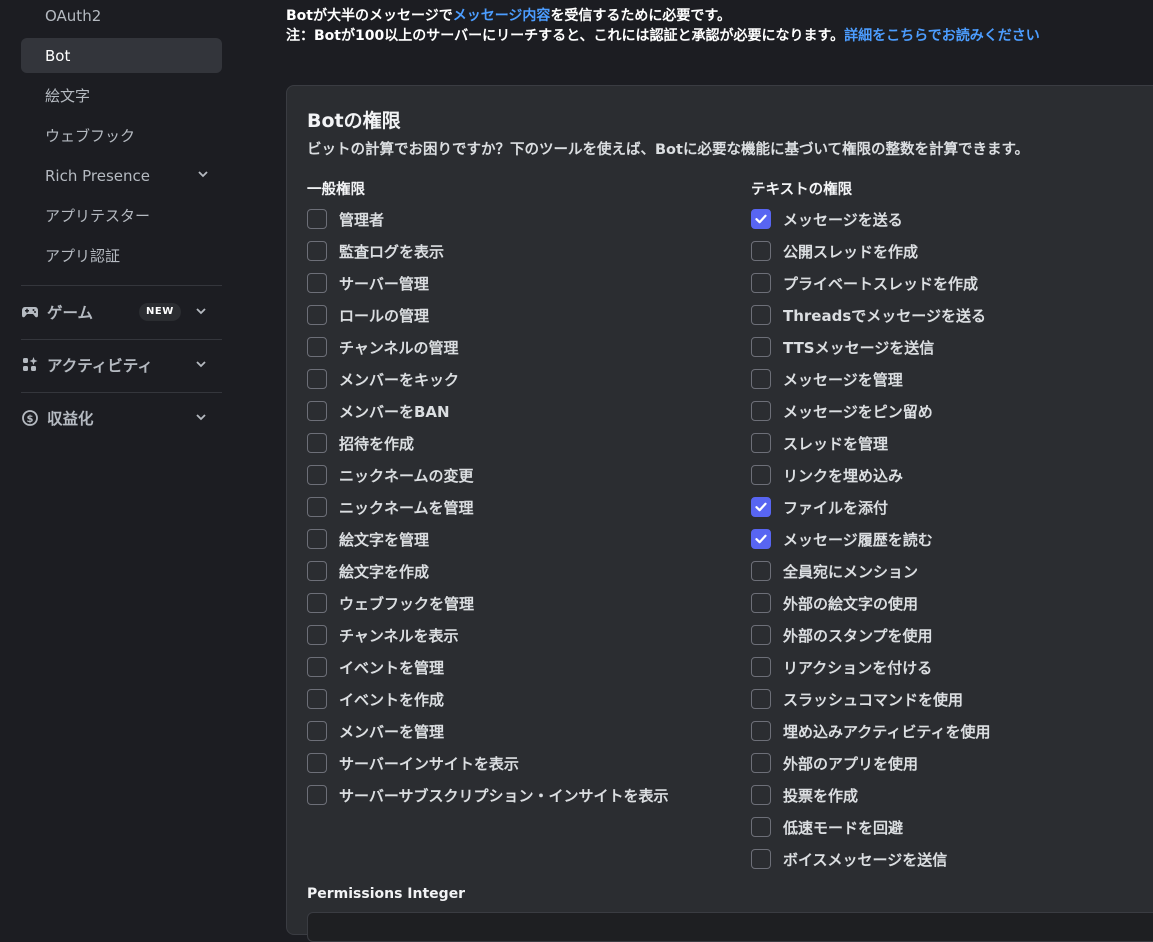  I want to click on permission-checkbox-row: 絵文字を管理, so click(488, 539).